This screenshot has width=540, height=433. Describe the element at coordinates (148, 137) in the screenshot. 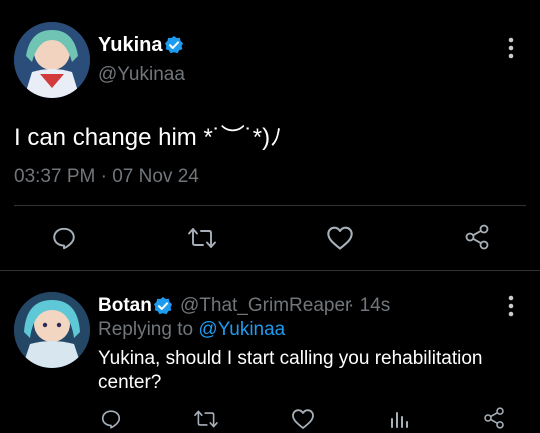

I see `tweet-text: I can change him *˙︶˙*)ﾉ` at that location.